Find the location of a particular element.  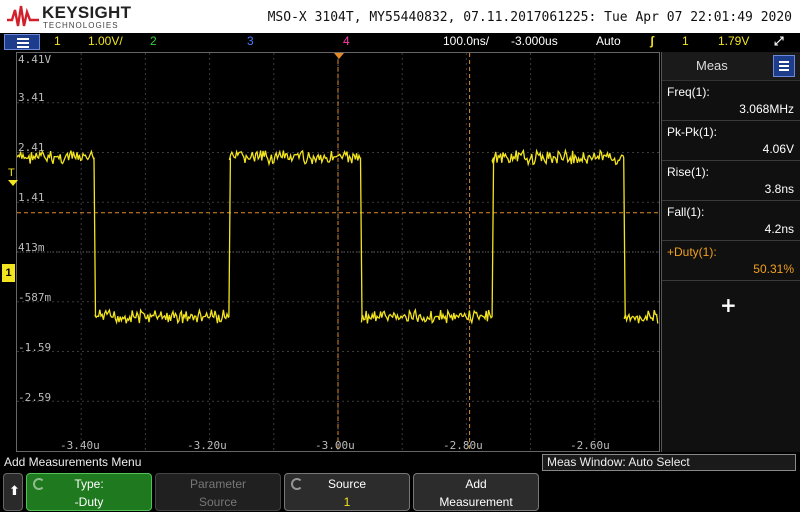

measurement-row: +Duty(1): 50.31% is located at coordinates (731, 261).